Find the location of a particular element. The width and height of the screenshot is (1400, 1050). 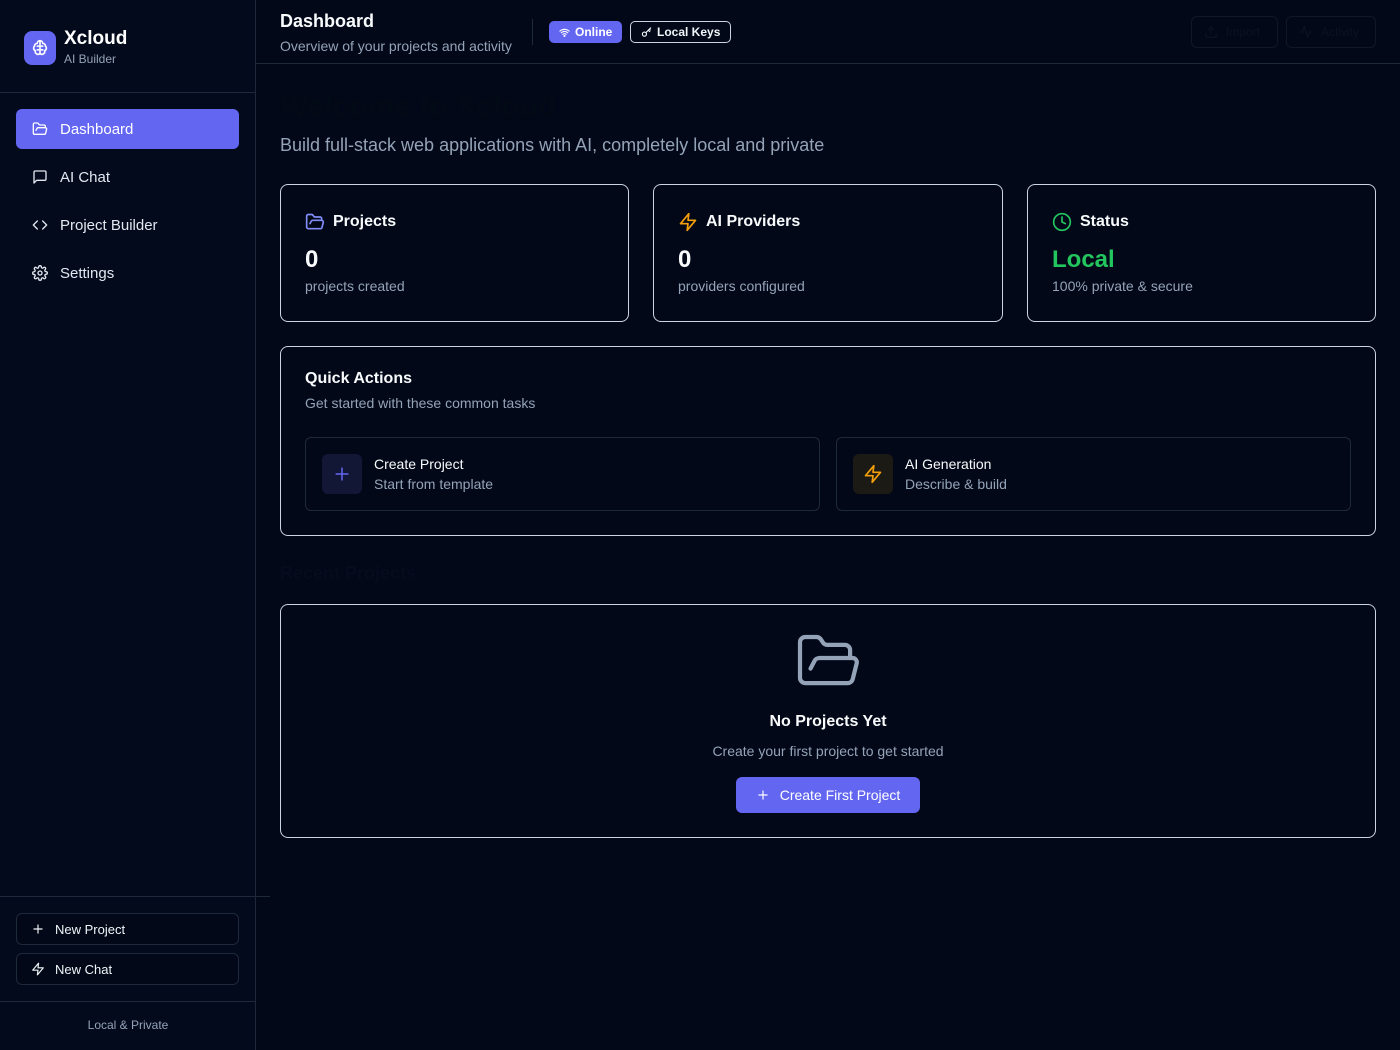

create-project-action: Create Project Start from template is located at coordinates (562, 474).